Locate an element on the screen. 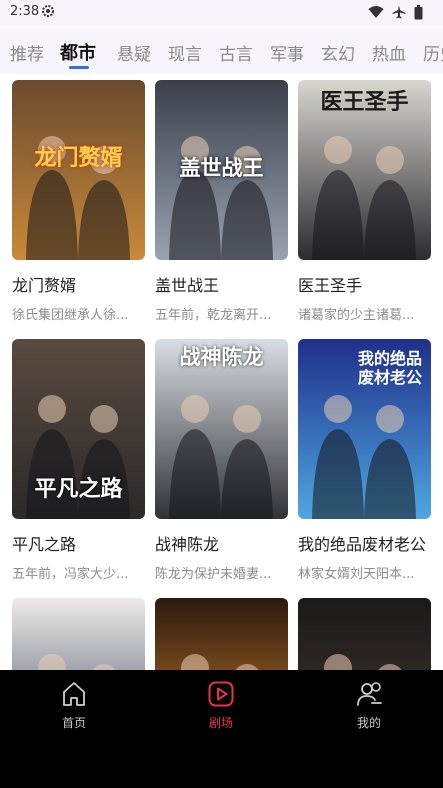 Image resolution: width=443 pixels, height=788 pixels. battery-icon is located at coordinates (418, 11).